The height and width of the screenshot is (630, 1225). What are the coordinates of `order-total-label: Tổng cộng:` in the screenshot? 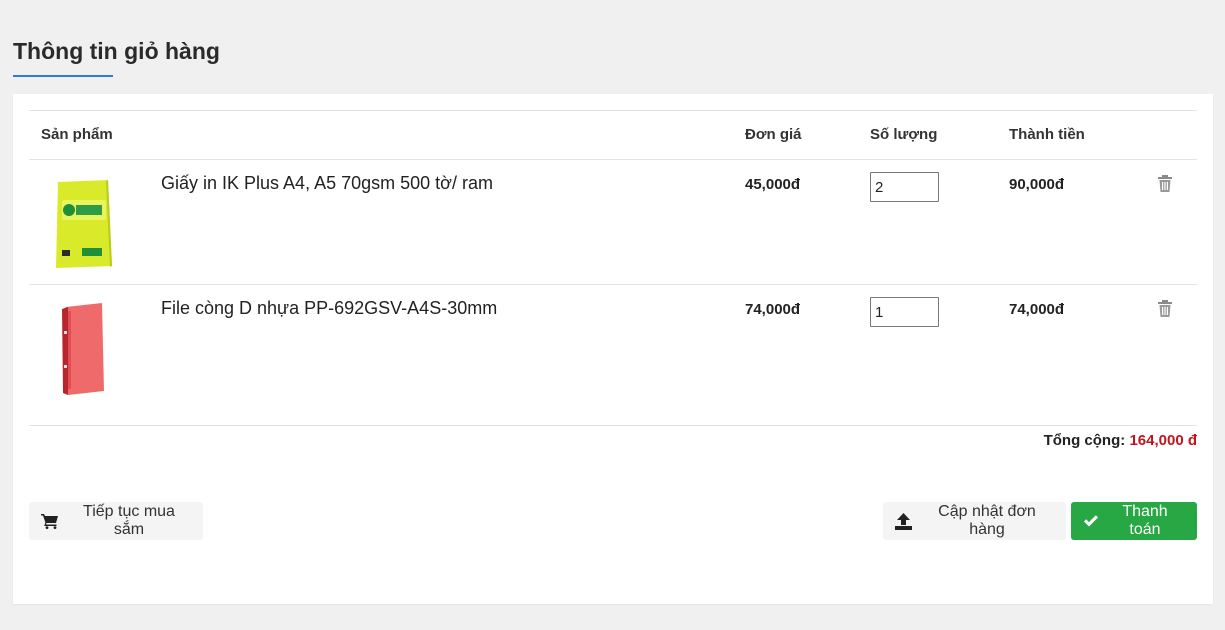 It's located at (1084, 440).